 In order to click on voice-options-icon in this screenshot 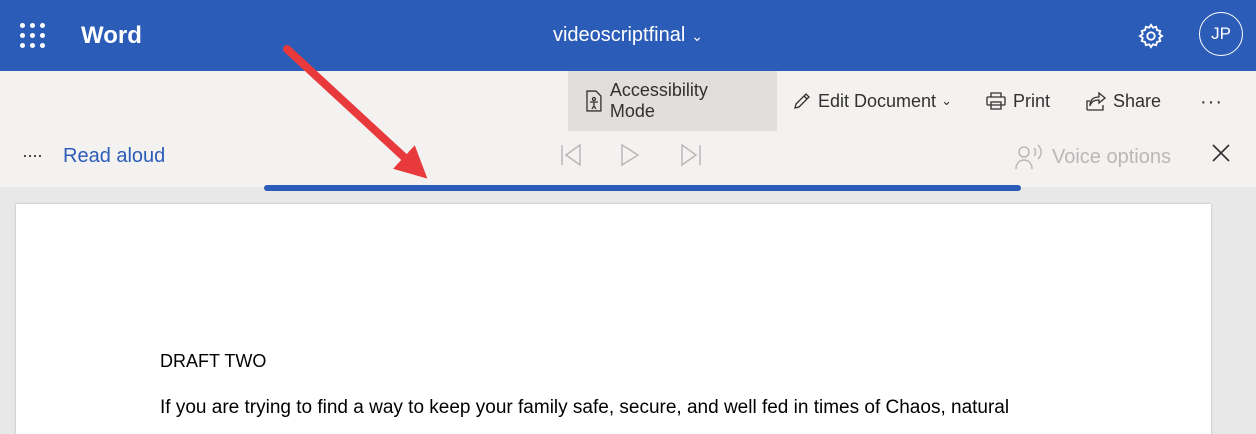, I will do `click(1028, 157)`.